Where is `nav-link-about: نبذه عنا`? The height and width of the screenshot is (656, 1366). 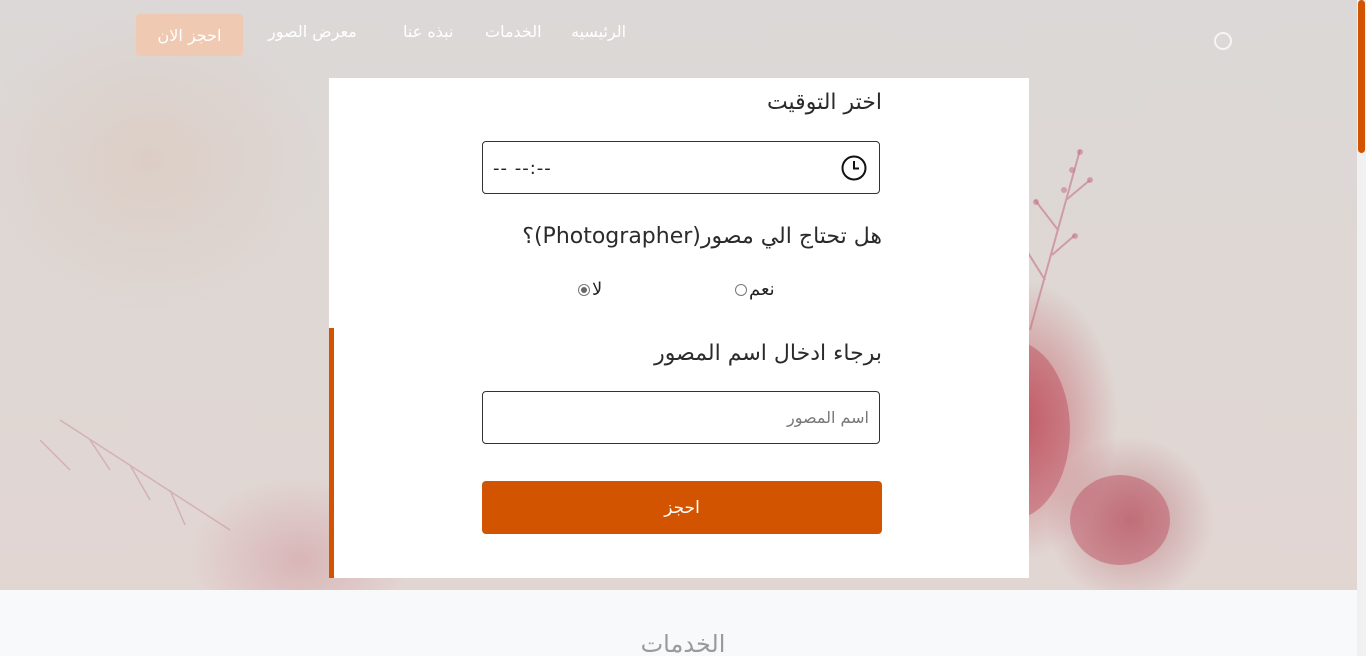
nav-link-about: نبذه عنا is located at coordinates (428, 31).